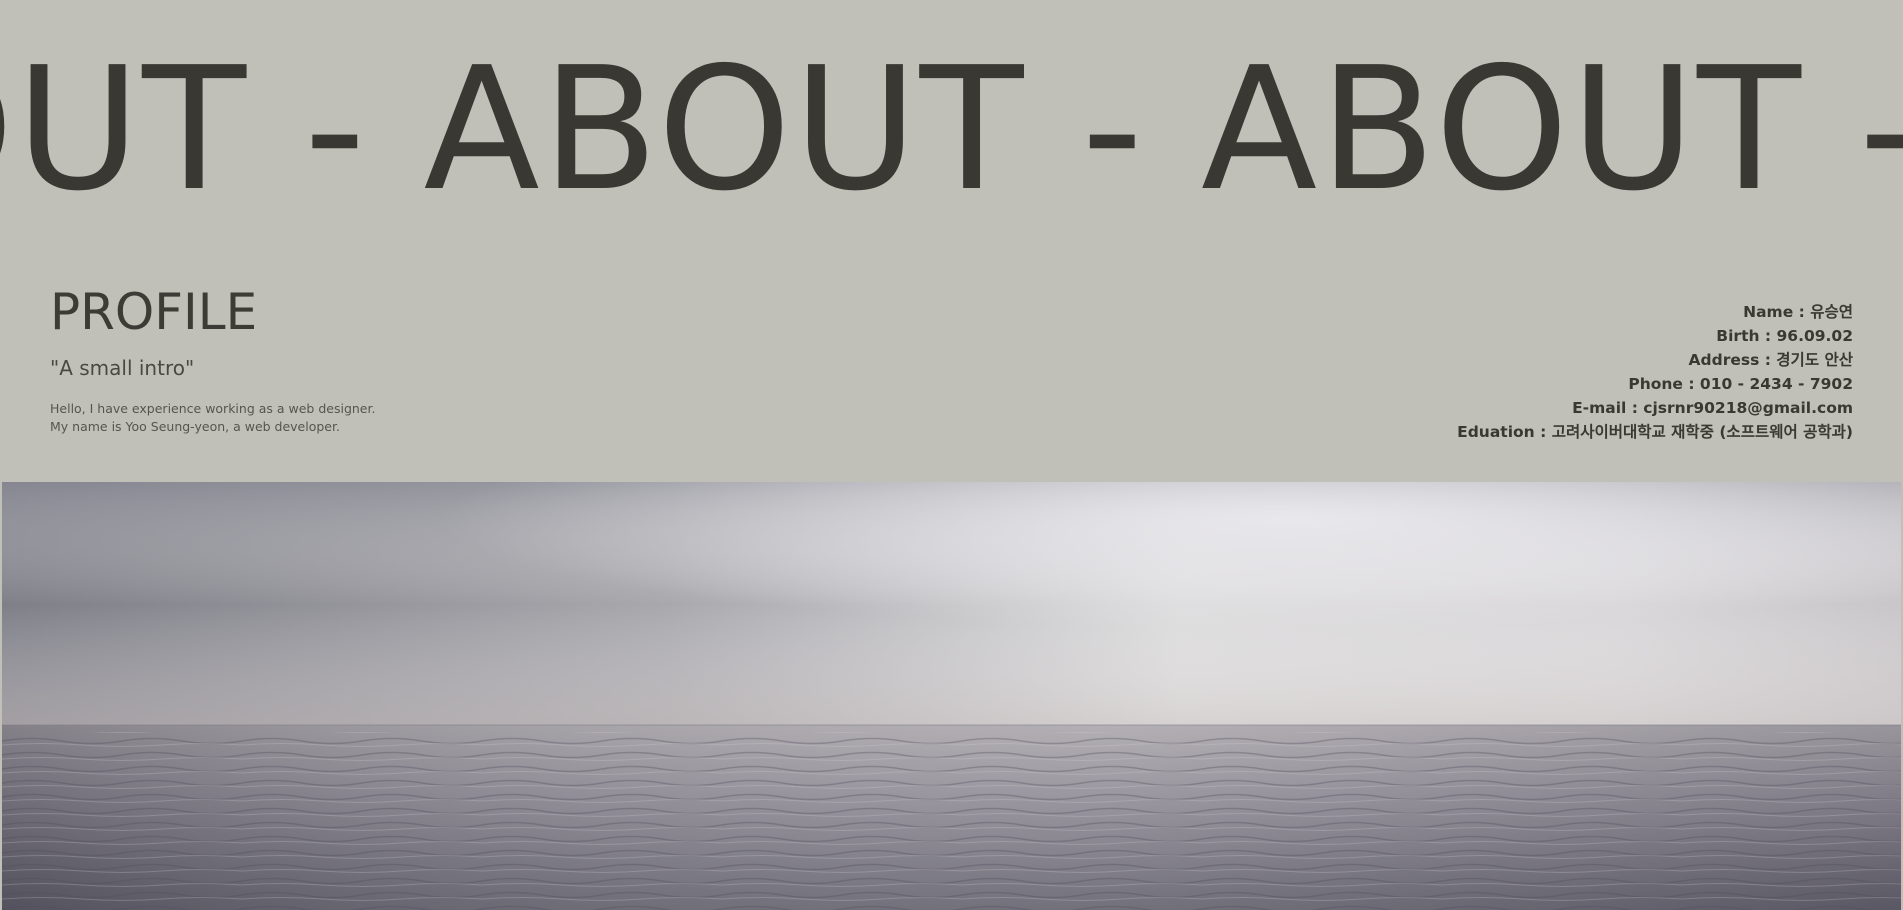  What do you see at coordinates (1740, 384) in the screenshot?
I see `info-phone: Phone : 010 - 2434 - 7902` at bounding box center [1740, 384].